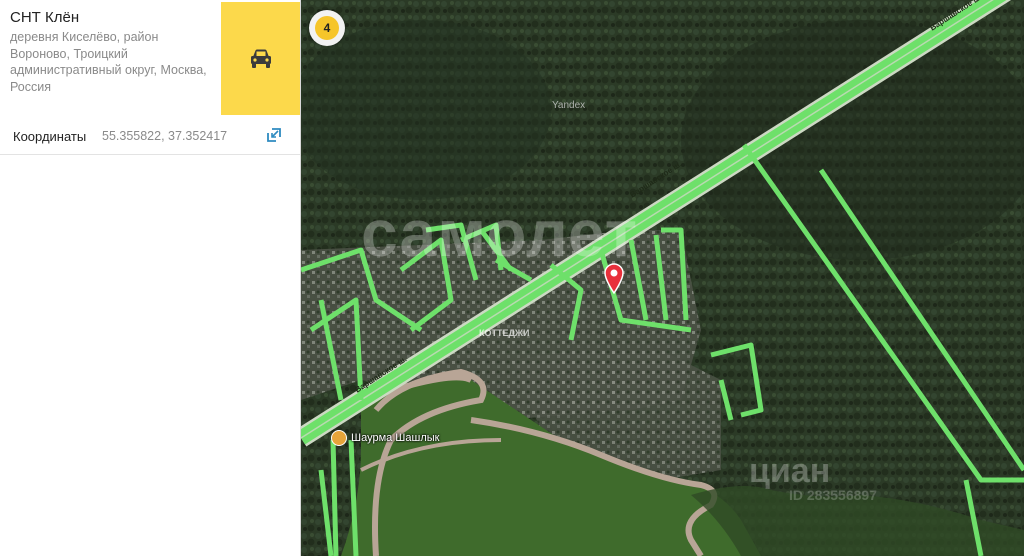 This screenshot has height=556, width=1024. Describe the element at coordinates (50, 136) in the screenshot. I see `coordinates-label: Координаты` at that location.